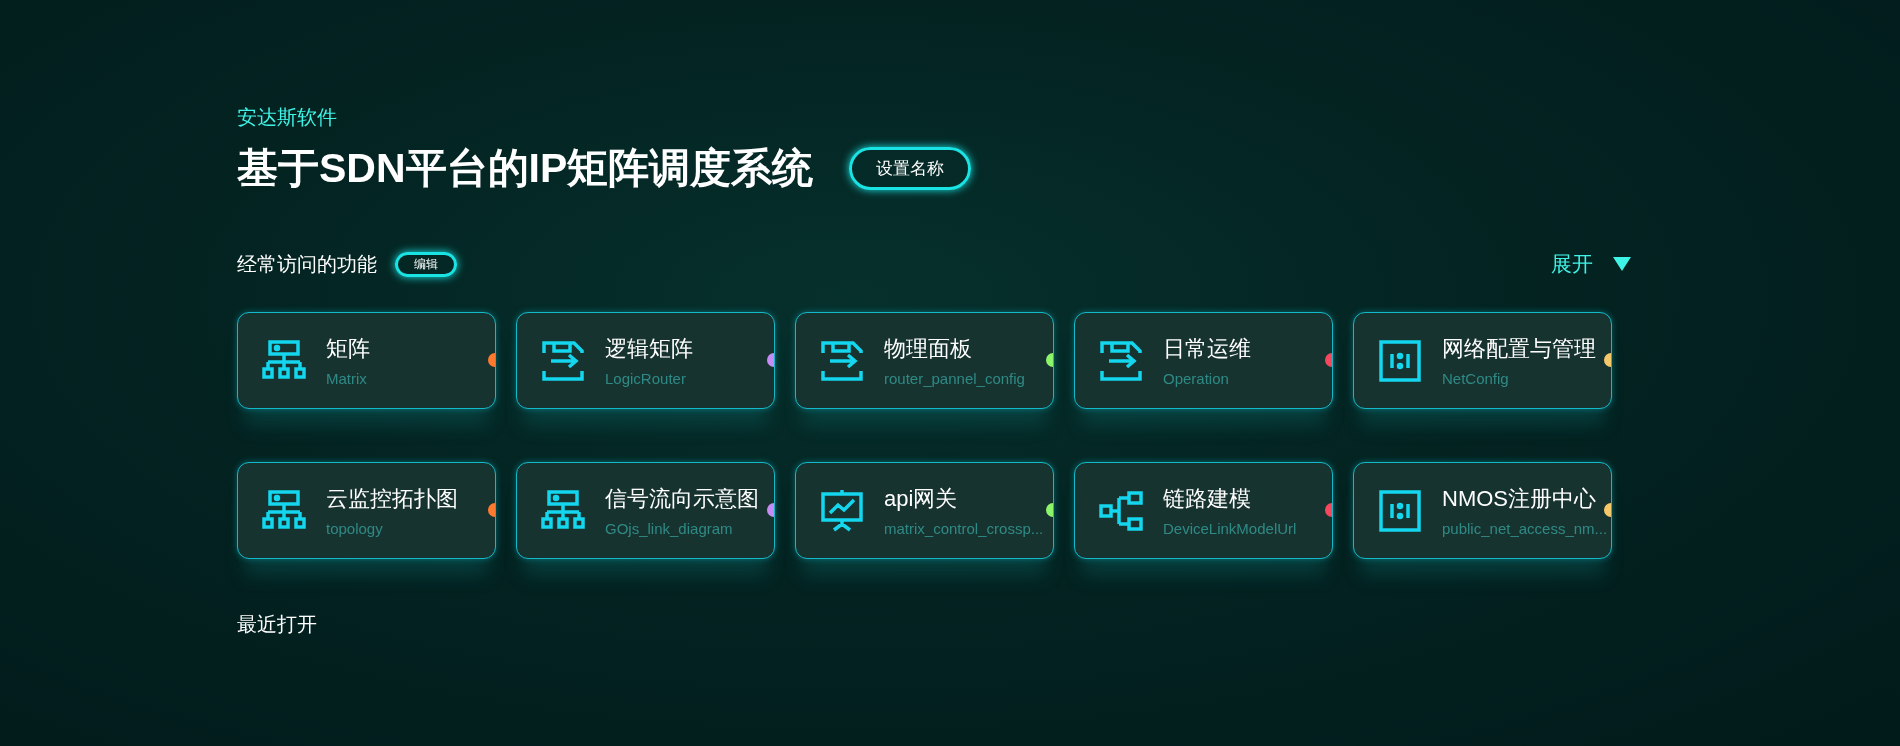  Describe the element at coordinates (347, 378) in the screenshot. I see `function-code: Matrix` at that location.